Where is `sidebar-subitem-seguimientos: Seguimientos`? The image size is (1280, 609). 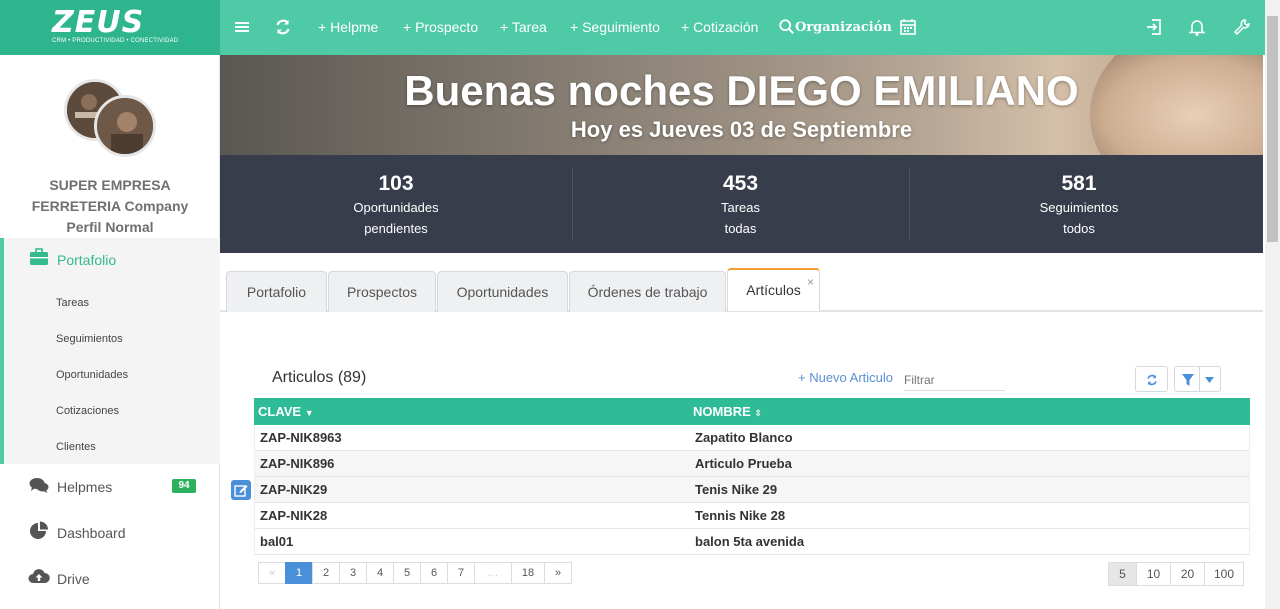
sidebar-subitem-seguimientos: Seguimientos is located at coordinates (89, 339).